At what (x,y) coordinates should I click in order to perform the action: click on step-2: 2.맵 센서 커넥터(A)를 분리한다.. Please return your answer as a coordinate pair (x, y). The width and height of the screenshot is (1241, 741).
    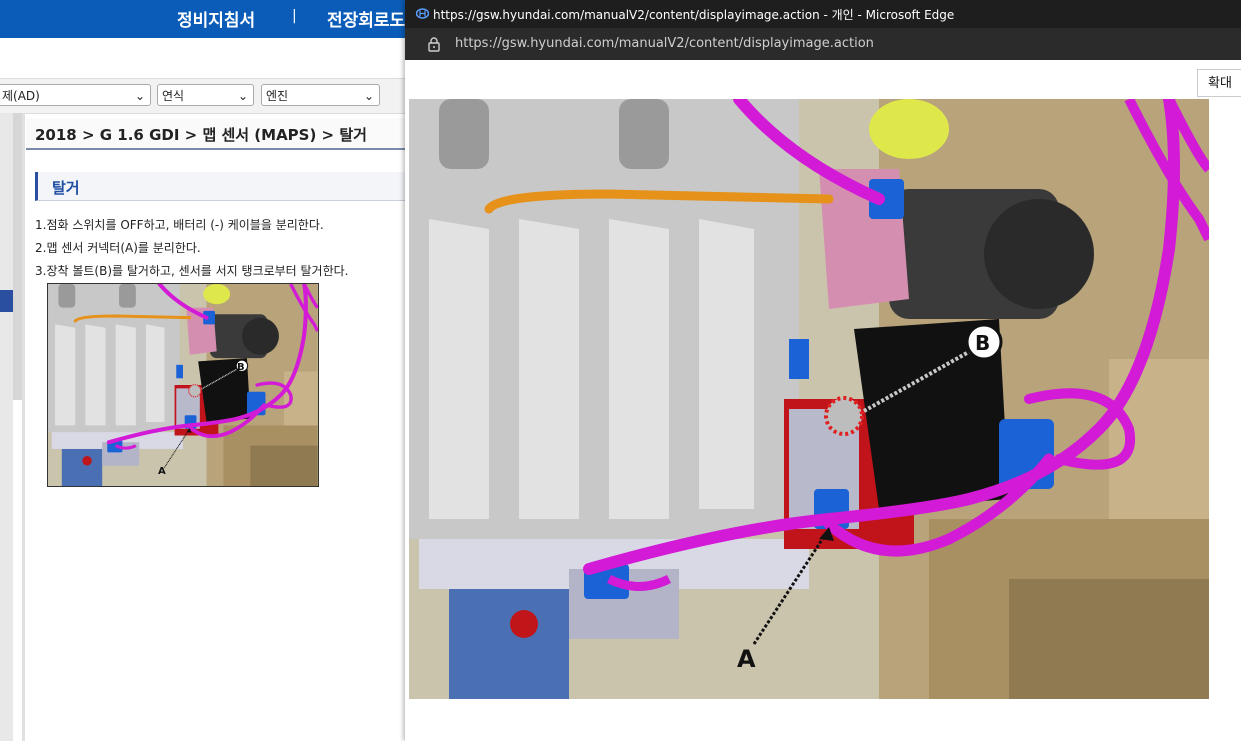
    Looking at the image, I should click on (118, 248).